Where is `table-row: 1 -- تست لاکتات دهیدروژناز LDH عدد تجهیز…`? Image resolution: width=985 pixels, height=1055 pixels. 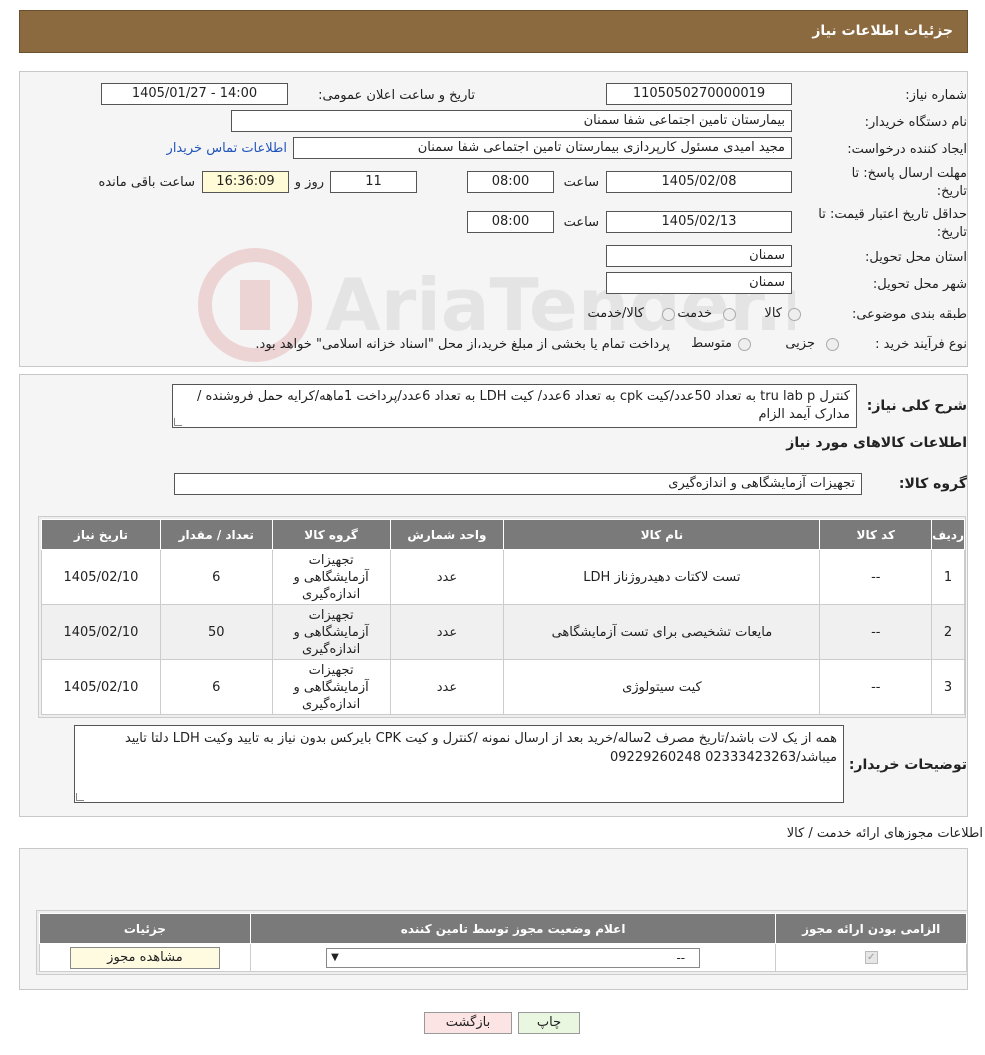
table-row: 1 -- تست لاکتات دهیدروژناز LDH عدد تجهیز… is located at coordinates (503, 577).